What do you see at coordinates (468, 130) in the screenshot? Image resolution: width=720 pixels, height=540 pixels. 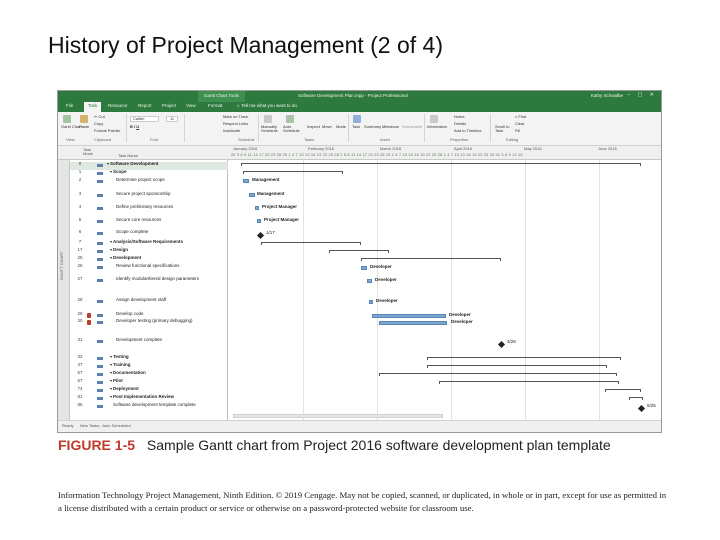 I see `add-to-timeline-button: Add to Timeline` at bounding box center [468, 130].